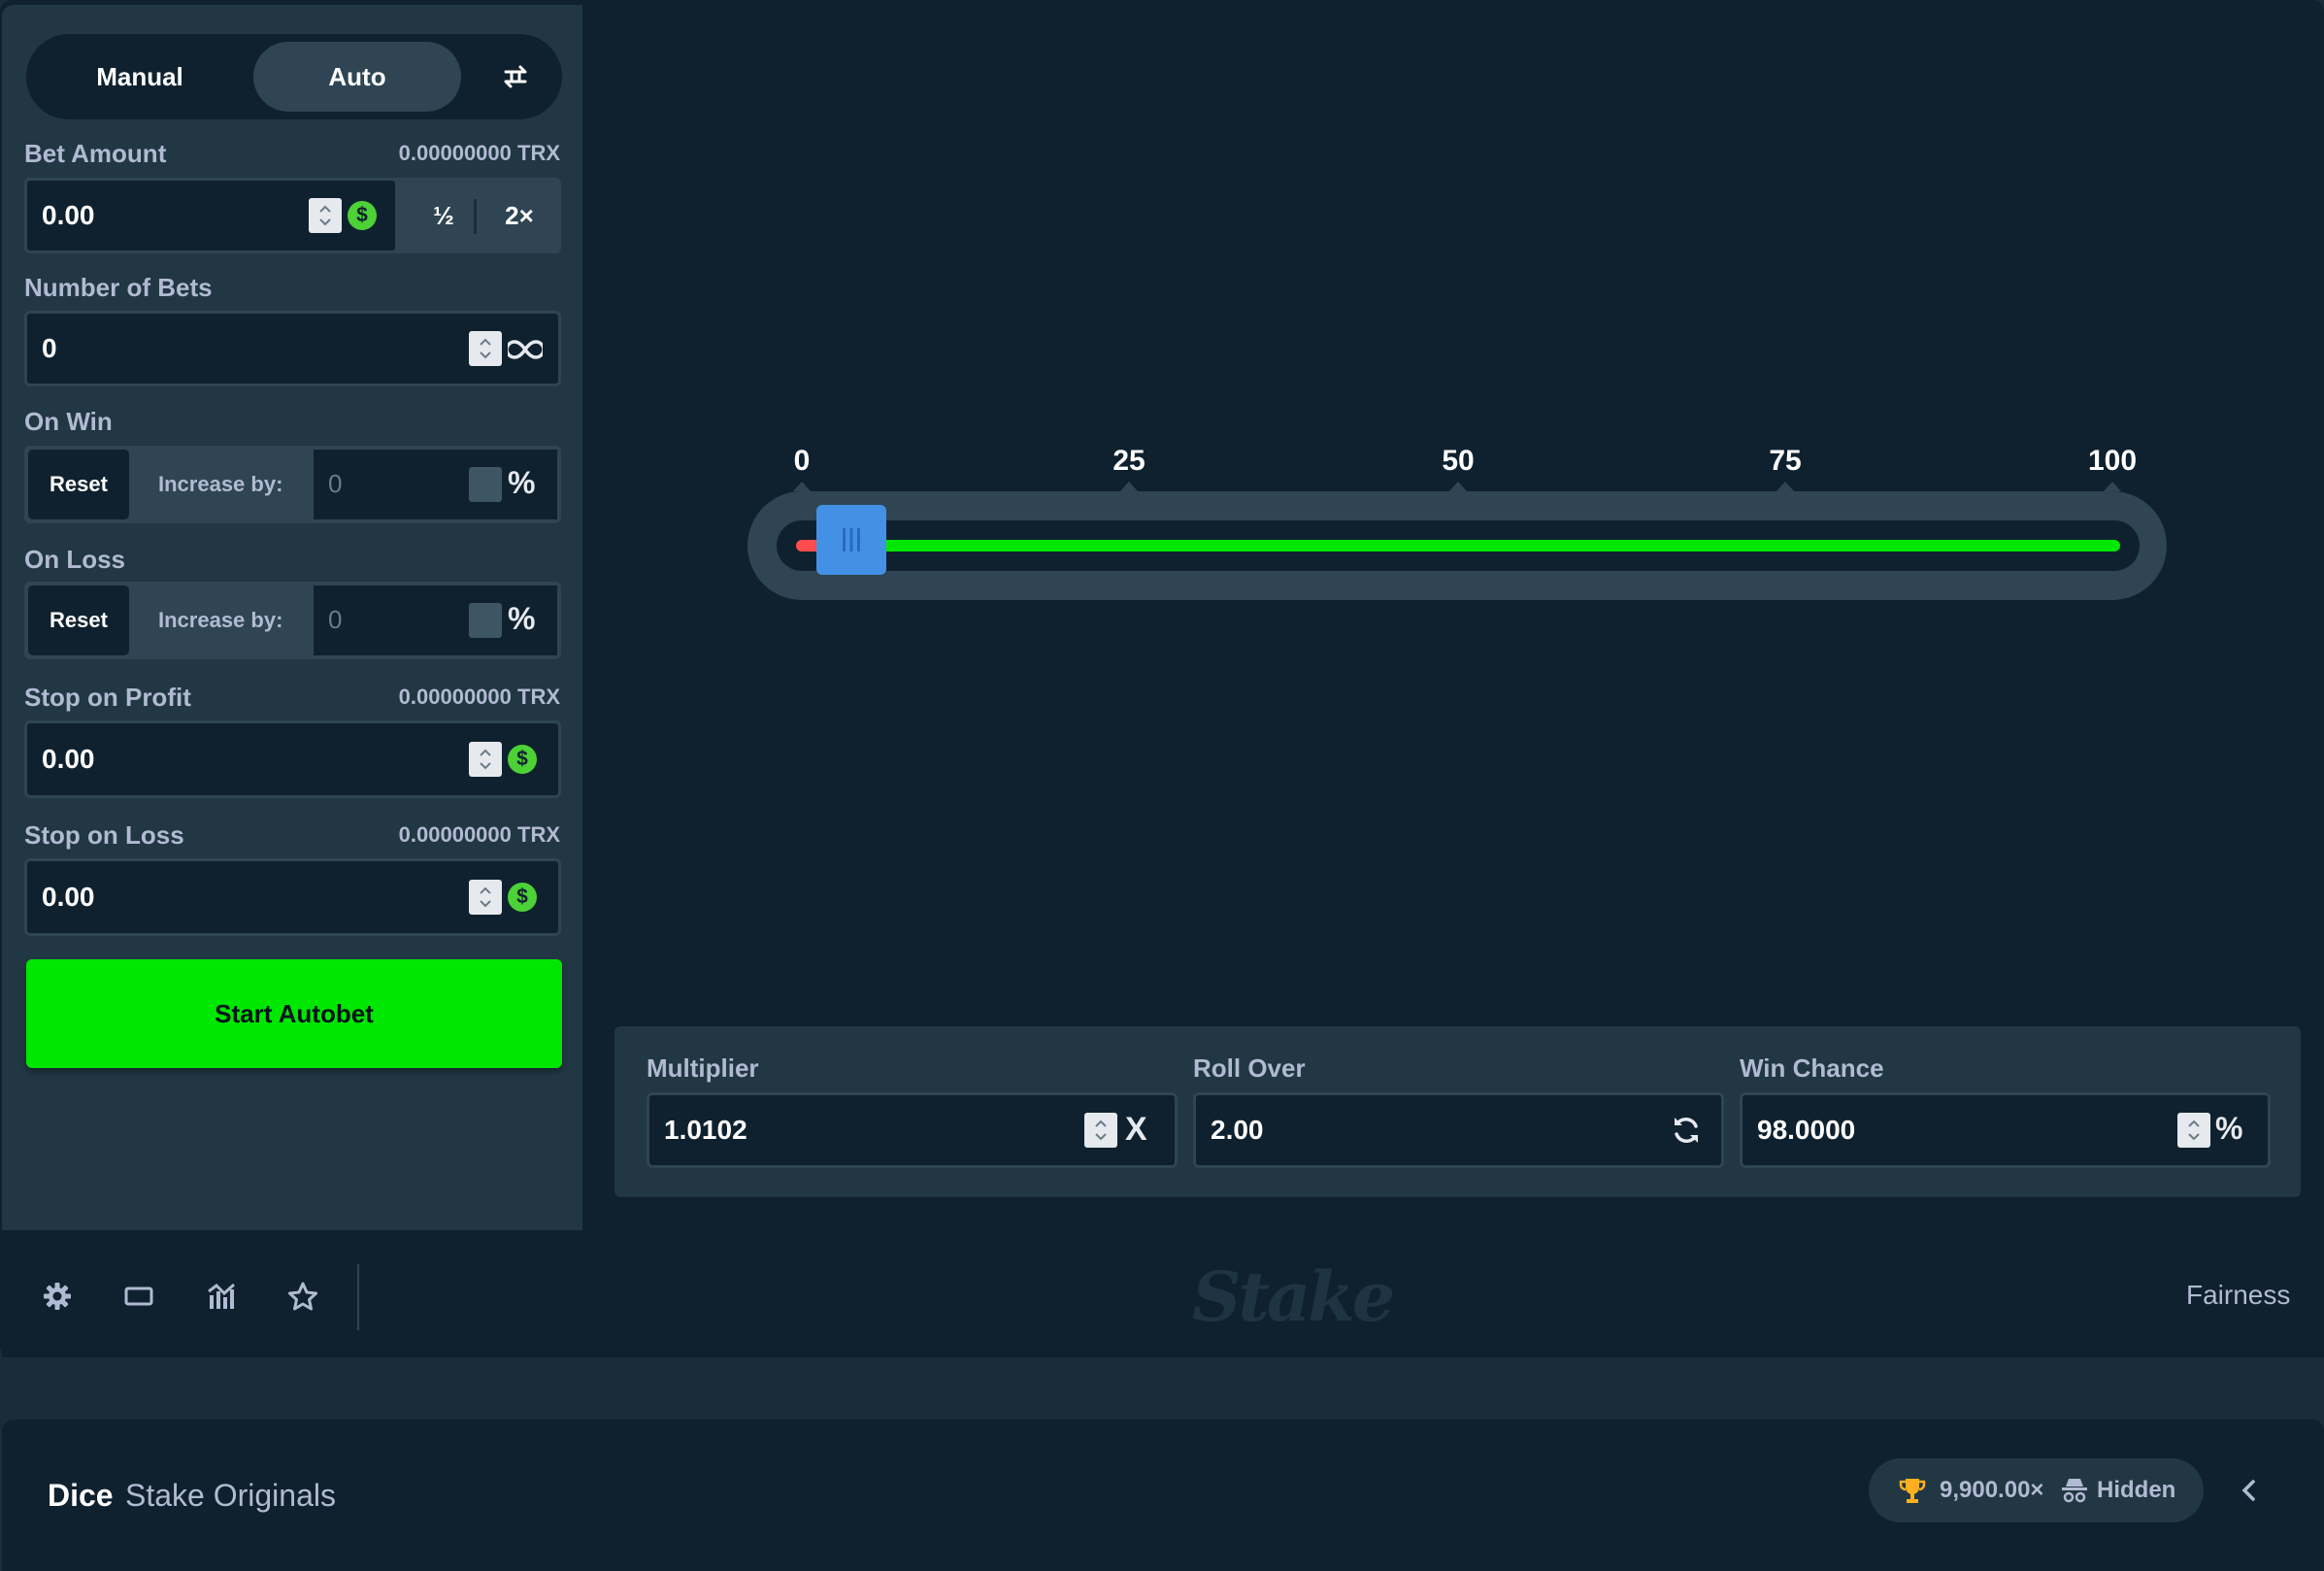 This screenshot has width=2324, height=1571. I want to click on on-loss-increase-input: 0 %, so click(435, 620).